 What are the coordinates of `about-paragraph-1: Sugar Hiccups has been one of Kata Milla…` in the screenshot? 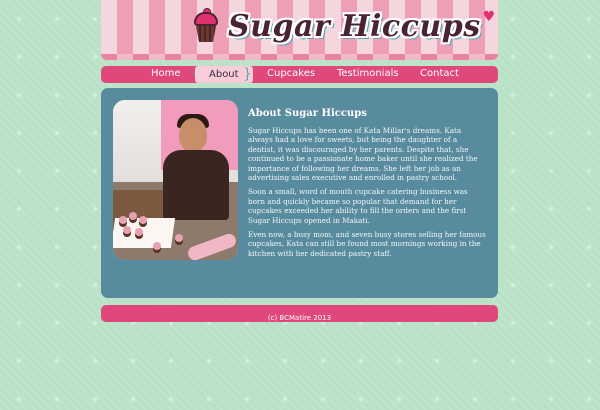 It's located at (363, 154).